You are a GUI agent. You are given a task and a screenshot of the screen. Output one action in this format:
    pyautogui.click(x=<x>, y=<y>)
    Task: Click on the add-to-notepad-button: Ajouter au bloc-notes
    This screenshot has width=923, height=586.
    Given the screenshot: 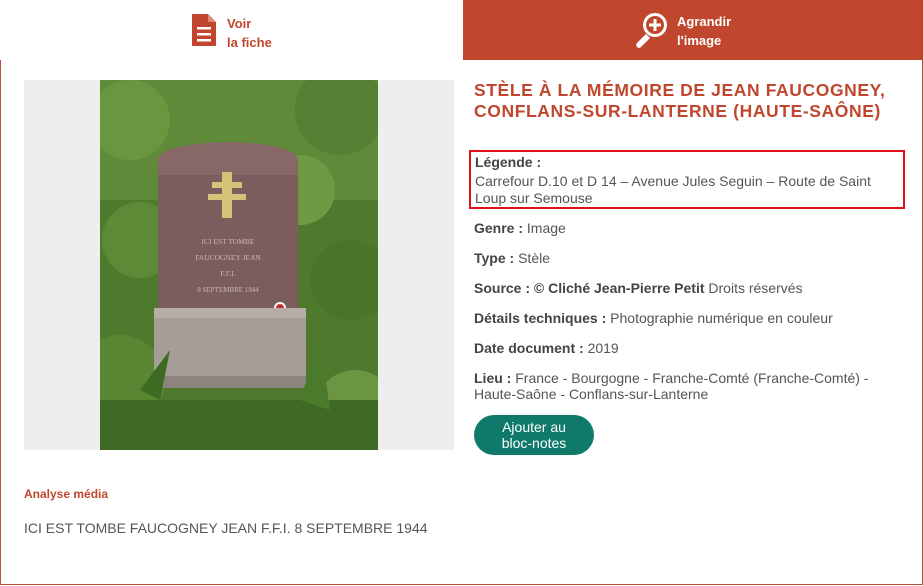 What is the action you would take?
    pyautogui.click(x=534, y=435)
    